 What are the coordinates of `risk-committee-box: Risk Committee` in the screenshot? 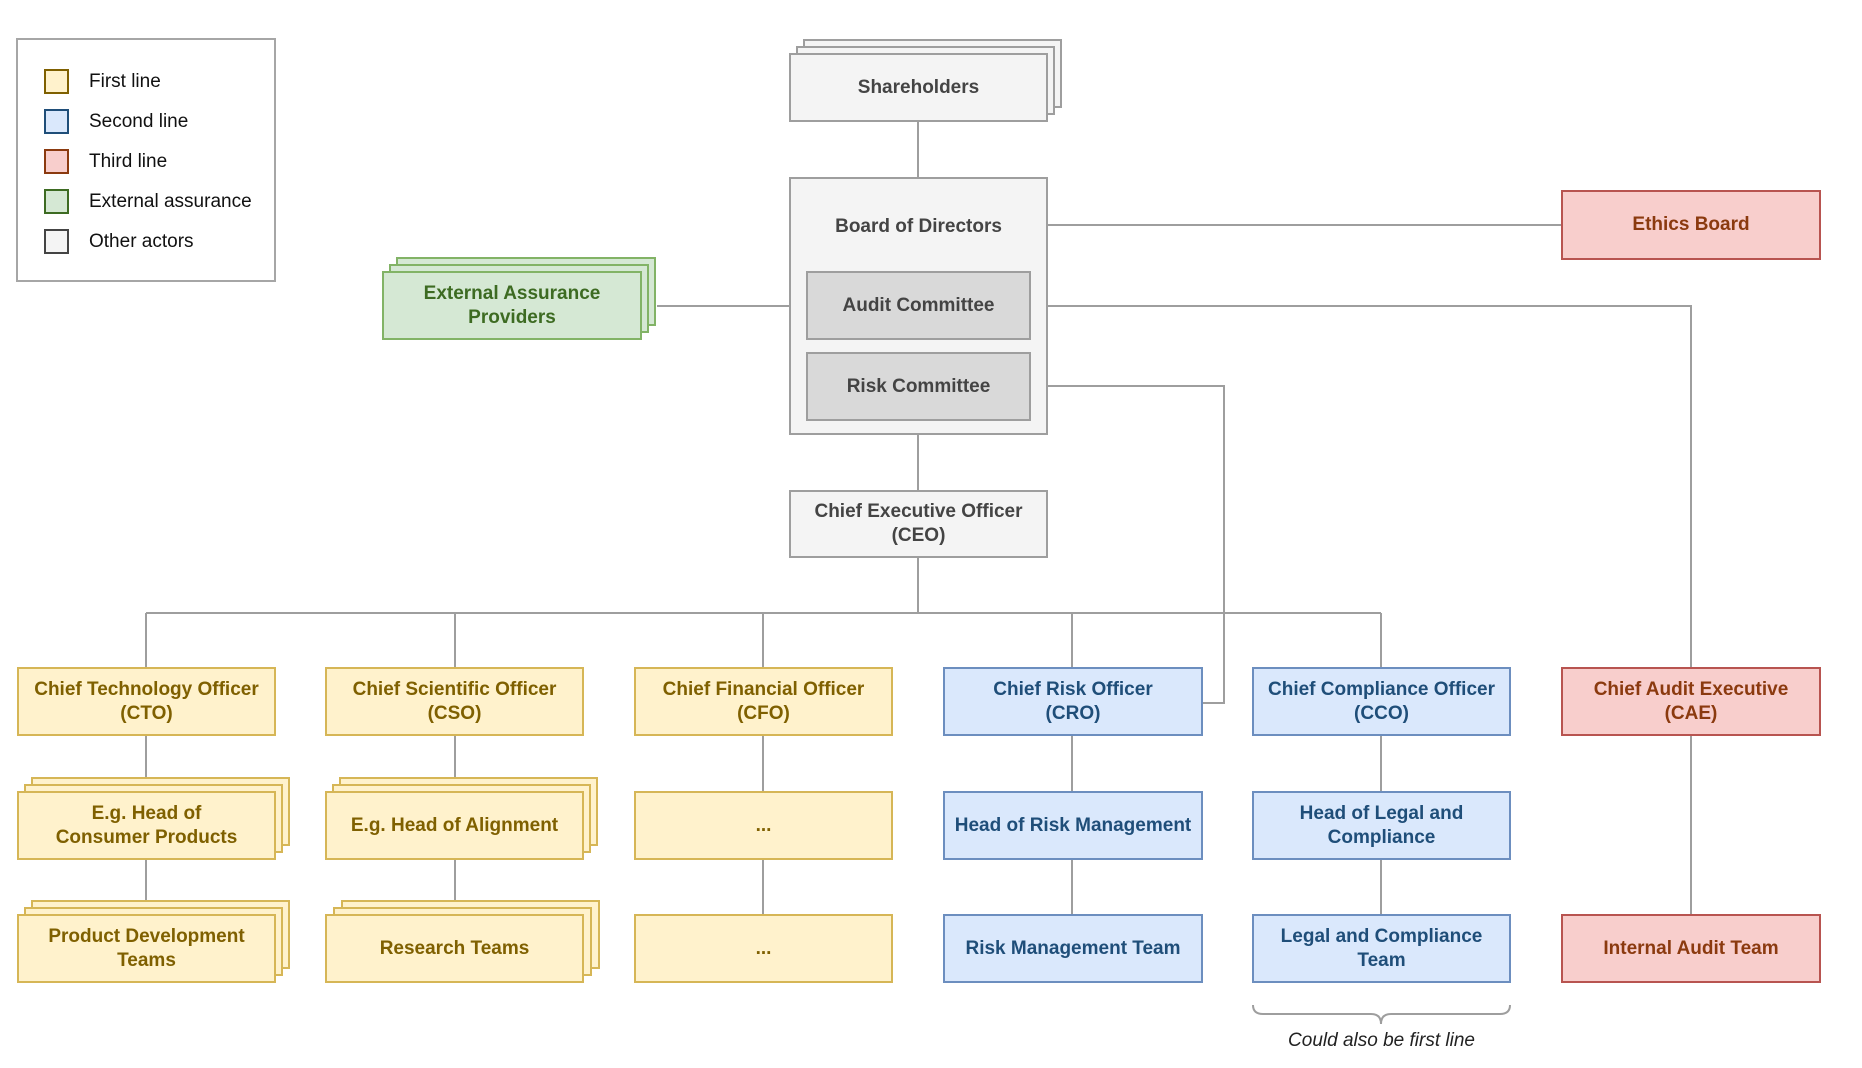 It's located at (918, 386).